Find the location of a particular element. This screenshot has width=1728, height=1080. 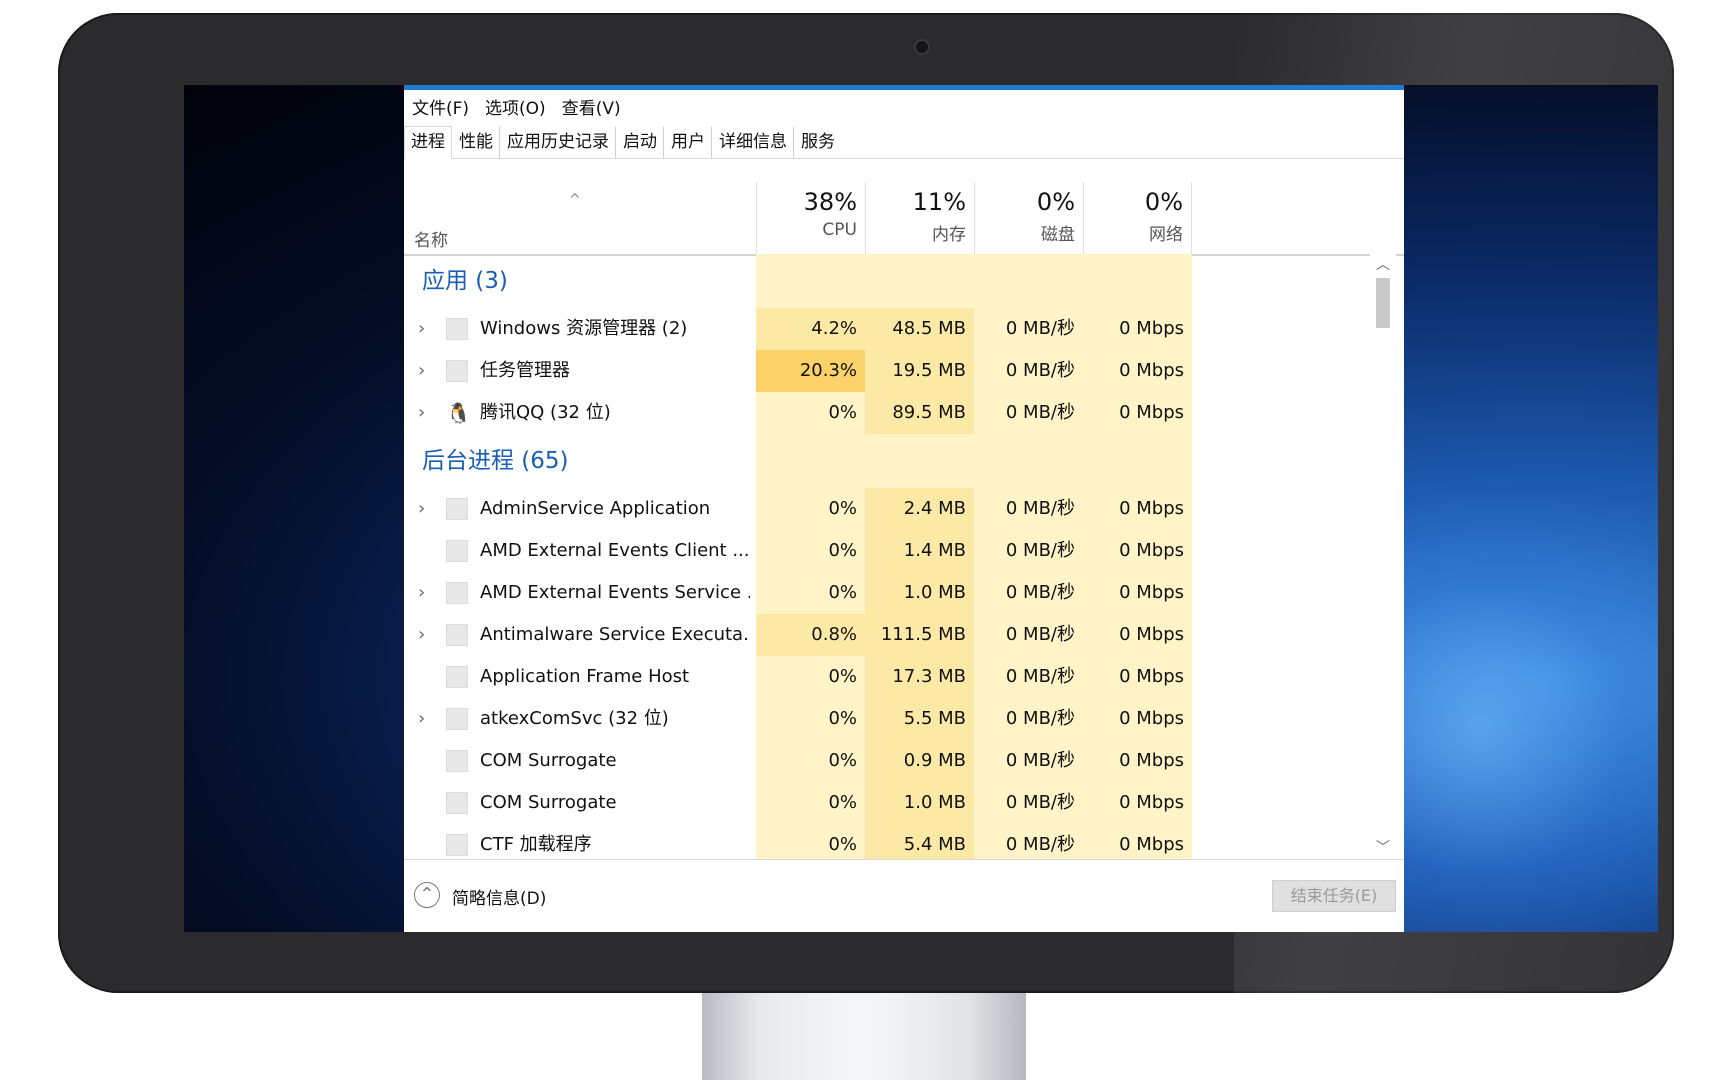

memory-cell: 2.4 MB is located at coordinates (919, 509).